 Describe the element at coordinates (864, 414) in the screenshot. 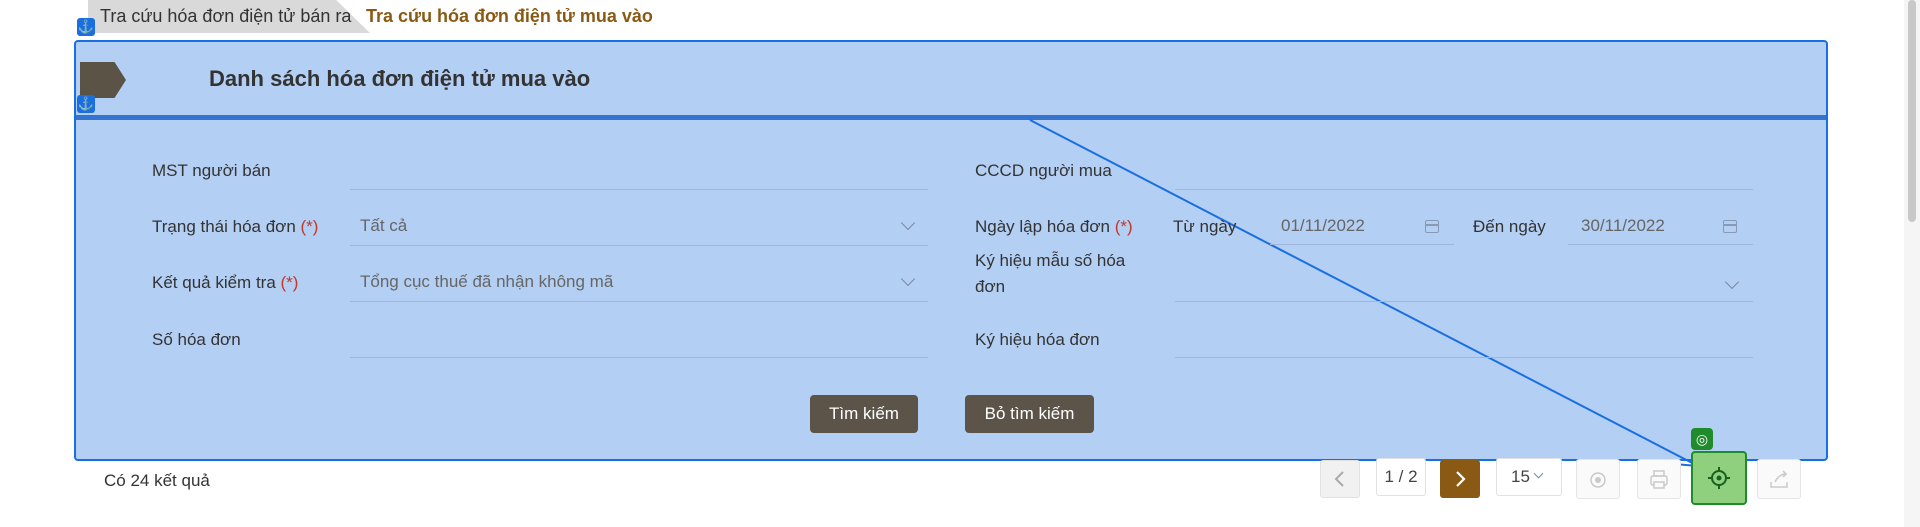

I see `search-button: Tìm kiếm` at that location.